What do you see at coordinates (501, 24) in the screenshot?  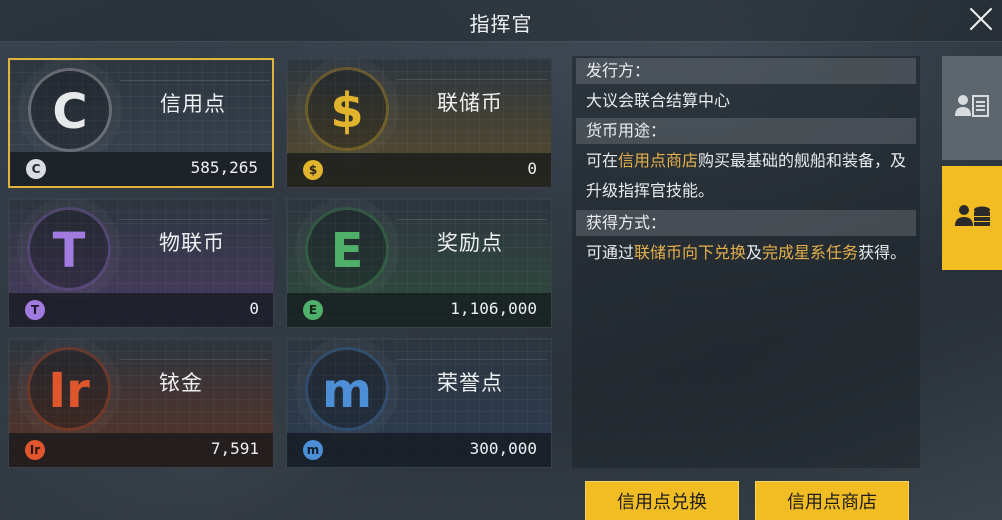 I see `page-title: 指挥官` at bounding box center [501, 24].